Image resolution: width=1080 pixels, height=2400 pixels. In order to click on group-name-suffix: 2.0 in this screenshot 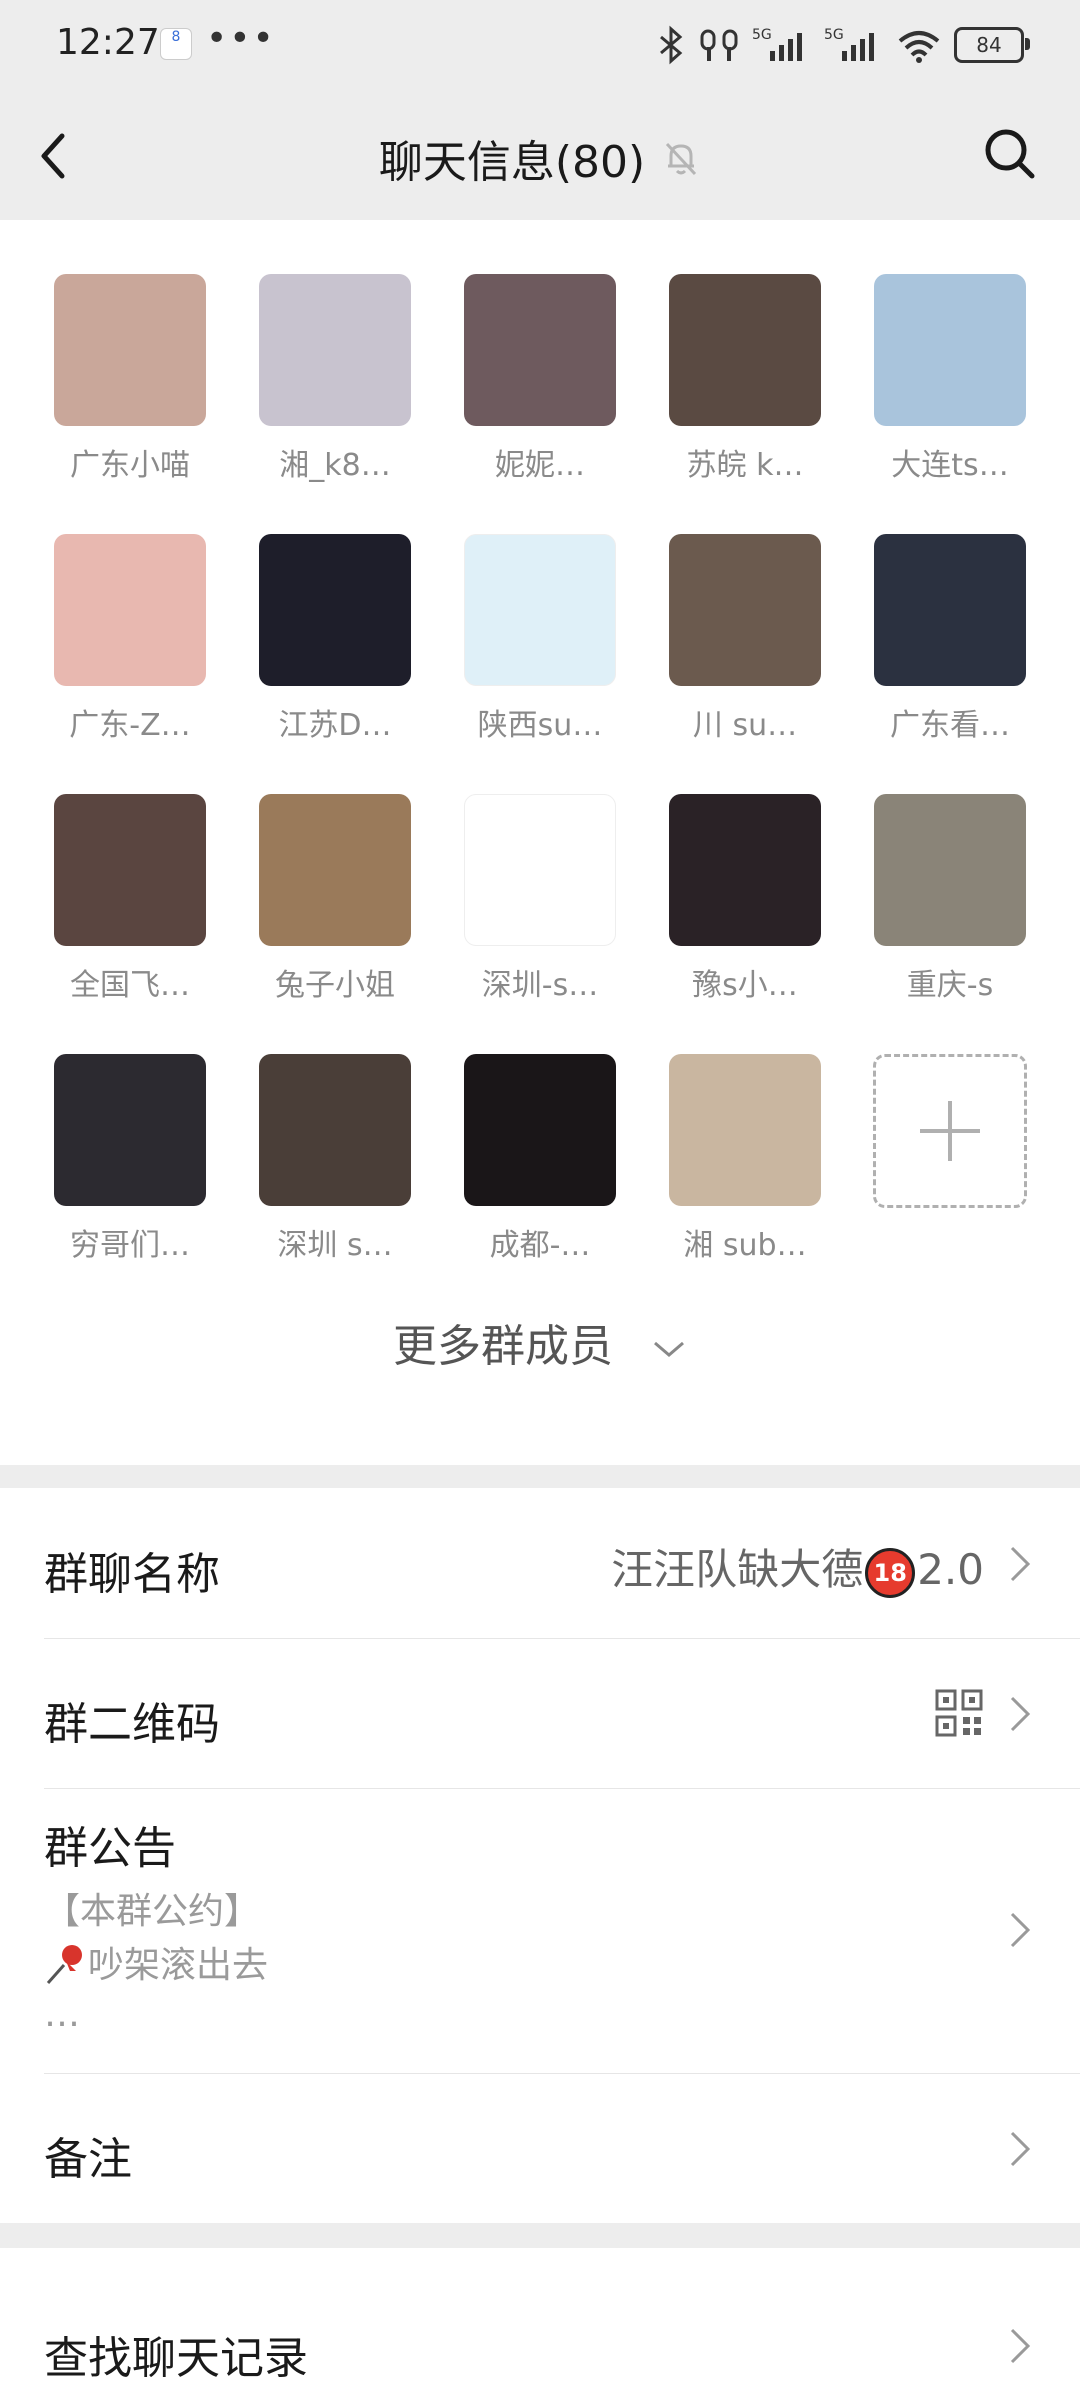, I will do `click(950, 1569)`.